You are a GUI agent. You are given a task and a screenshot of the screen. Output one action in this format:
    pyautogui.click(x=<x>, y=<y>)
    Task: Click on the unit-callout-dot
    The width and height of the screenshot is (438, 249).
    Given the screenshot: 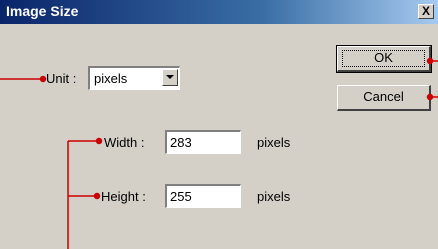 What is the action you would take?
    pyautogui.click(x=43, y=79)
    